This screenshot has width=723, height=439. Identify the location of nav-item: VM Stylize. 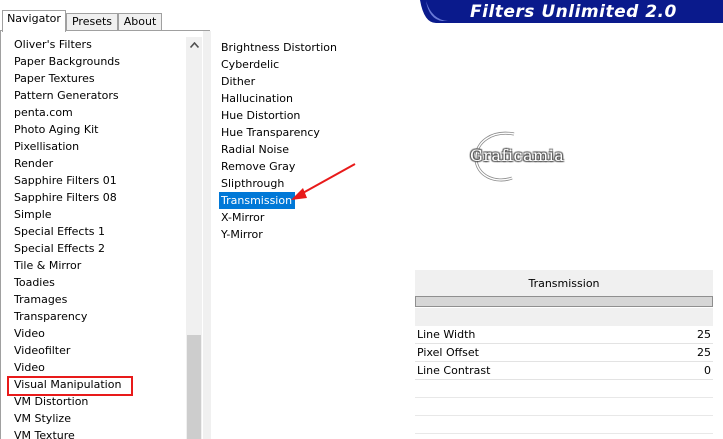
(94, 418).